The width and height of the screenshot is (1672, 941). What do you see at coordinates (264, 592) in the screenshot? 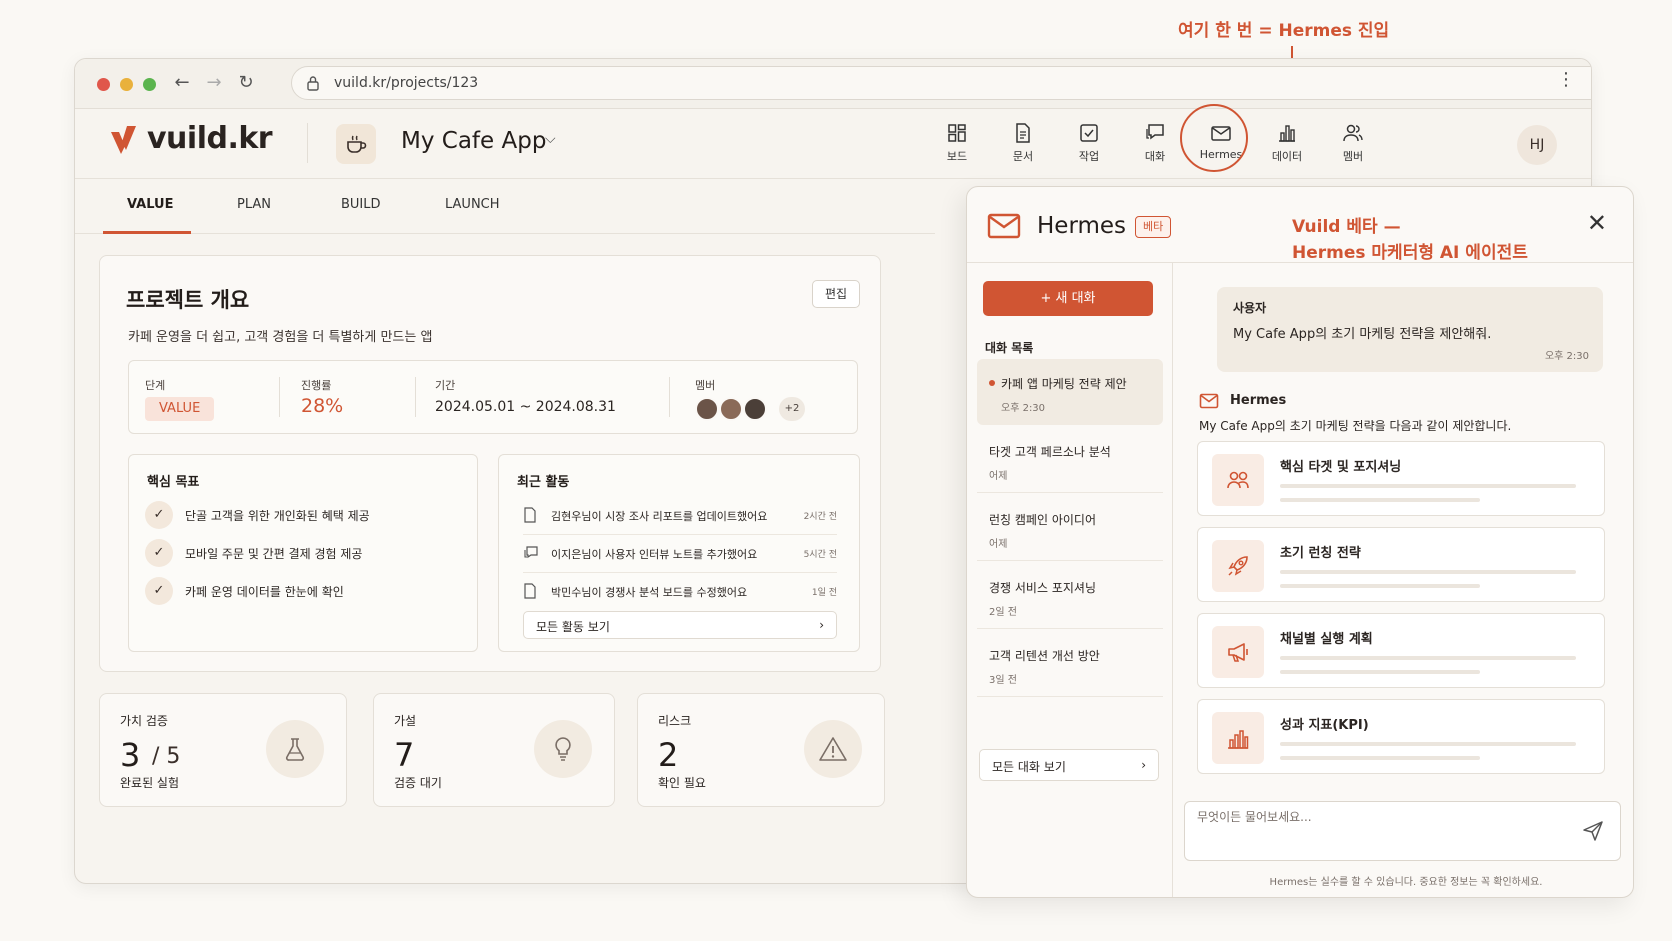
I see `goal-text: 카페 운영 데이터를 한눈에 확인` at bounding box center [264, 592].